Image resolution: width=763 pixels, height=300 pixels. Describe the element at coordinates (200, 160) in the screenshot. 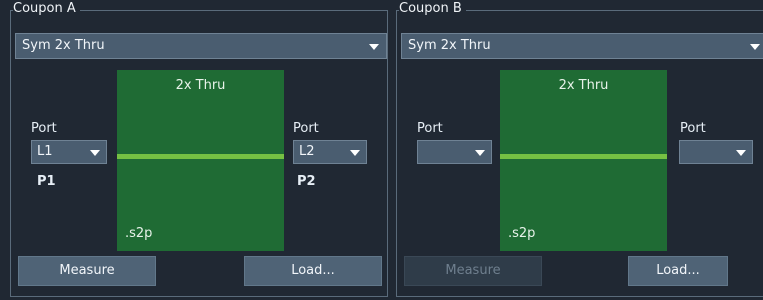

I see `coupon-a-thru-box: 2x Thru .s2p` at that location.